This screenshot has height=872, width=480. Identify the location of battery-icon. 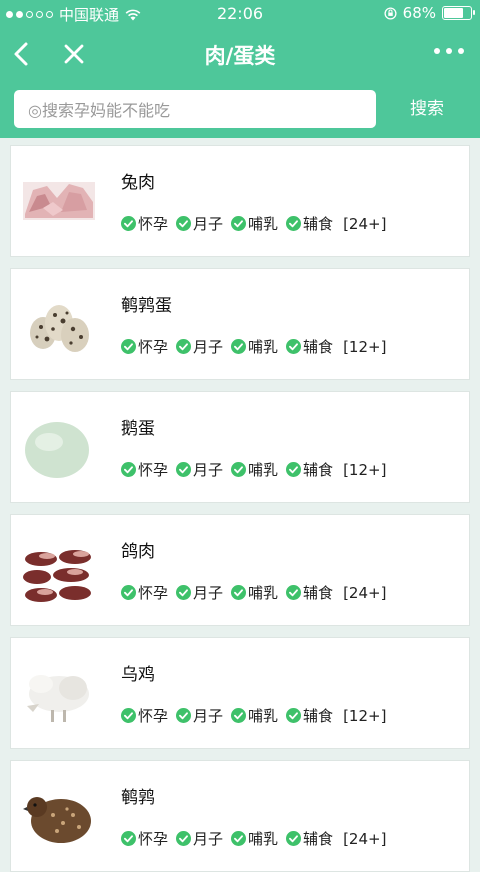
(458, 13).